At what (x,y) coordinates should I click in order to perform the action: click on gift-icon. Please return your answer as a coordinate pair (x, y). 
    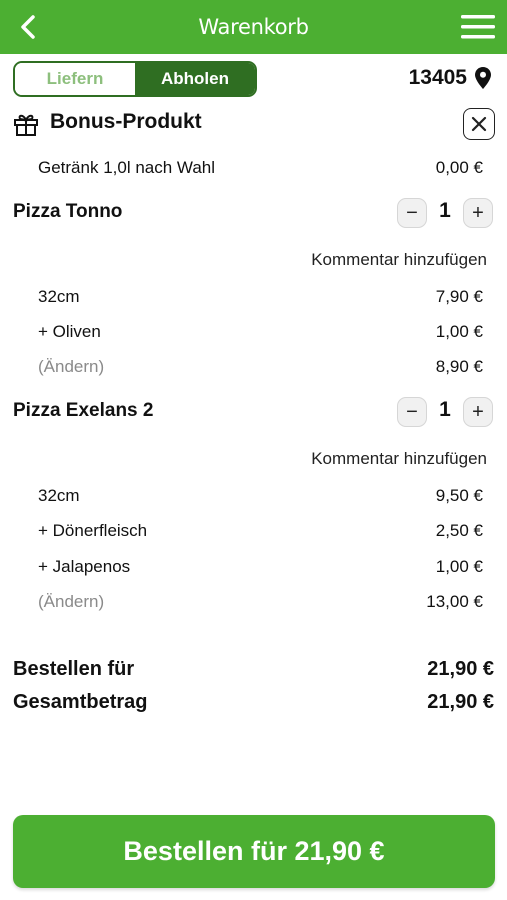
    Looking at the image, I should click on (26, 125).